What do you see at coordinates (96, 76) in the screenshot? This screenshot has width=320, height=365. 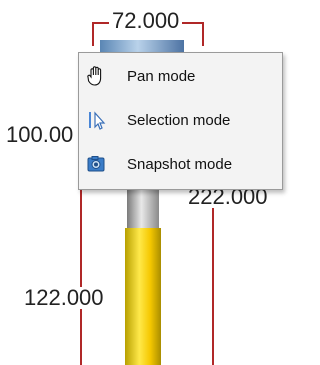 I see `hand-icon` at bounding box center [96, 76].